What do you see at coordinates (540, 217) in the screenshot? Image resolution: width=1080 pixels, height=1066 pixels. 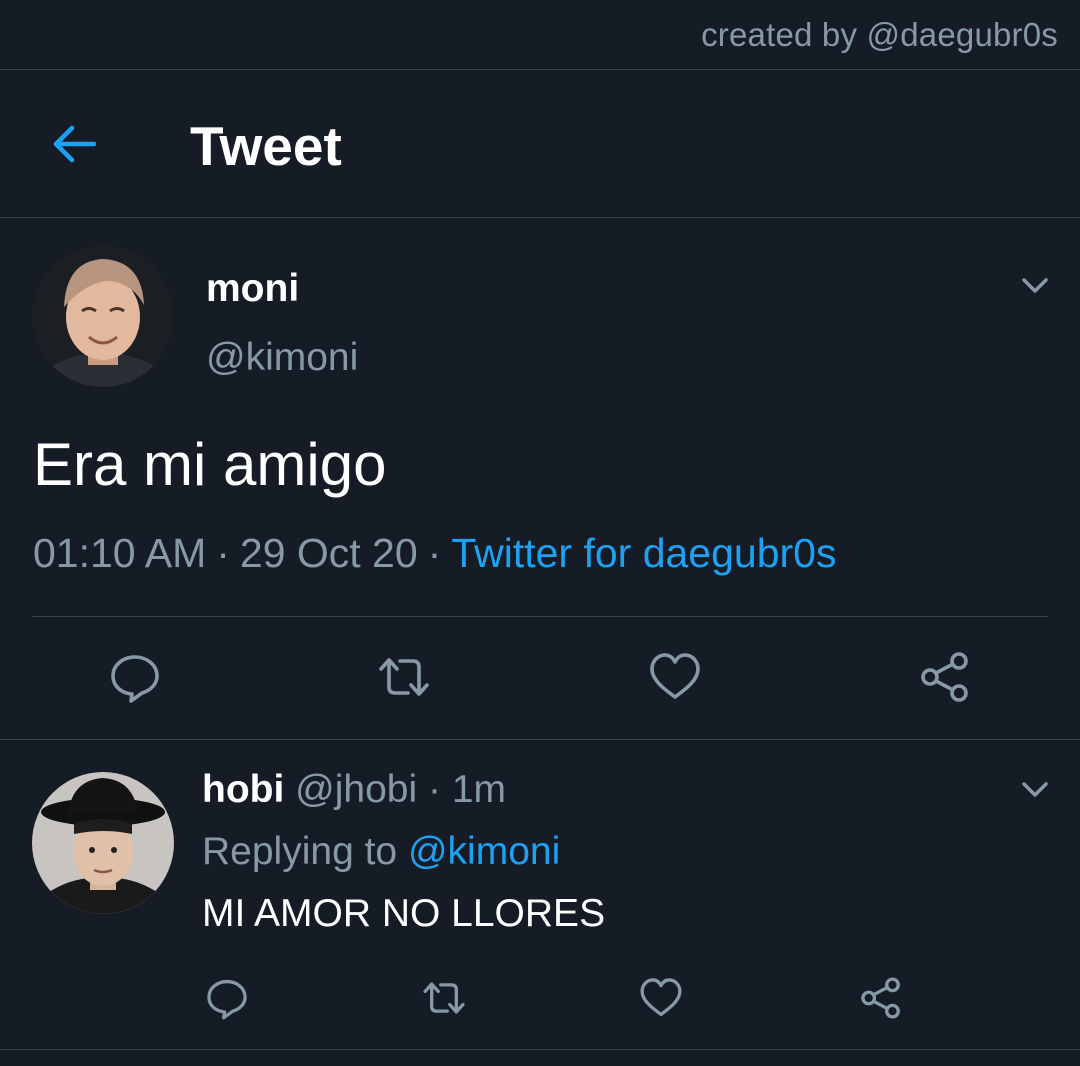 I see `header-divider` at bounding box center [540, 217].